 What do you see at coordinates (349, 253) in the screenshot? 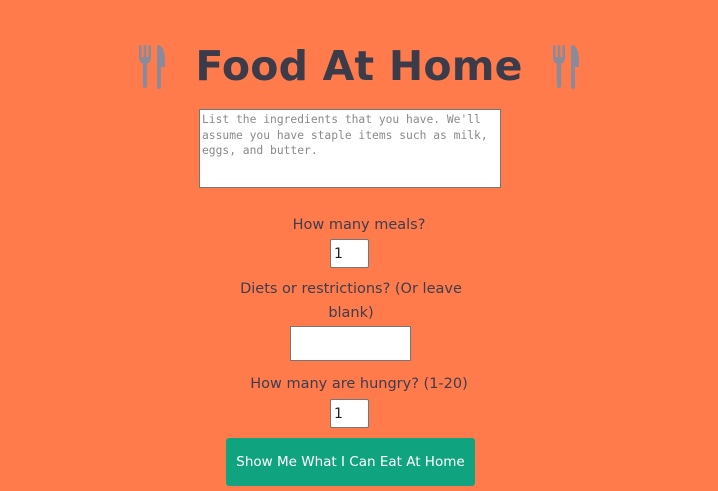
I see `meals-input` at bounding box center [349, 253].